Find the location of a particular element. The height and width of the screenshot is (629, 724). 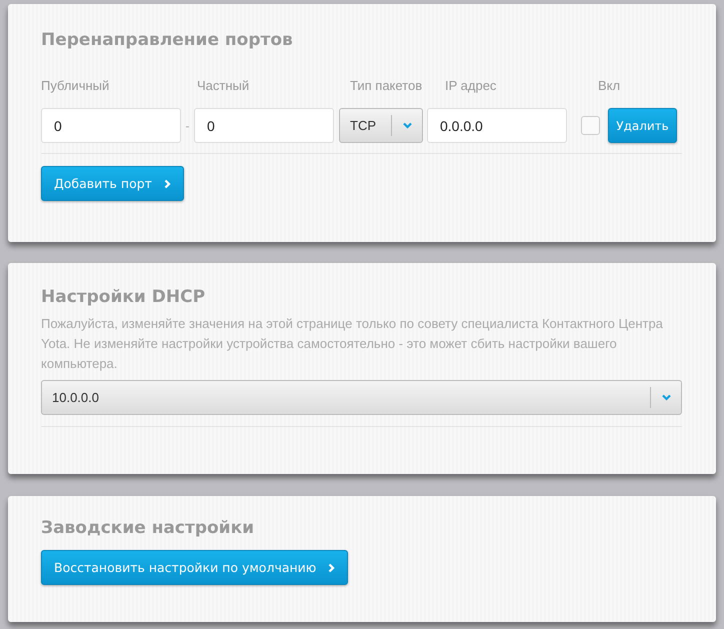

public-port-field: 0 is located at coordinates (111, 125).